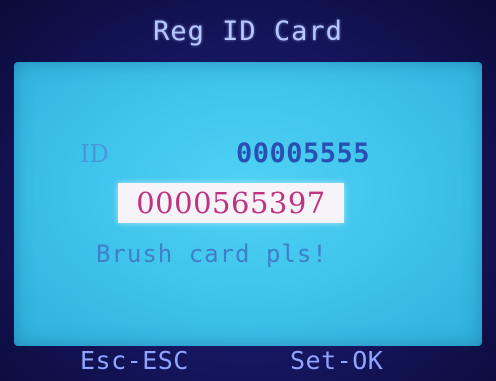 The image size is (496, 381). What do you see at coordinates (134, 360) in the screenshot?
I see `esc-softkey: Esc-ESC` at bounding box center [134, 360].